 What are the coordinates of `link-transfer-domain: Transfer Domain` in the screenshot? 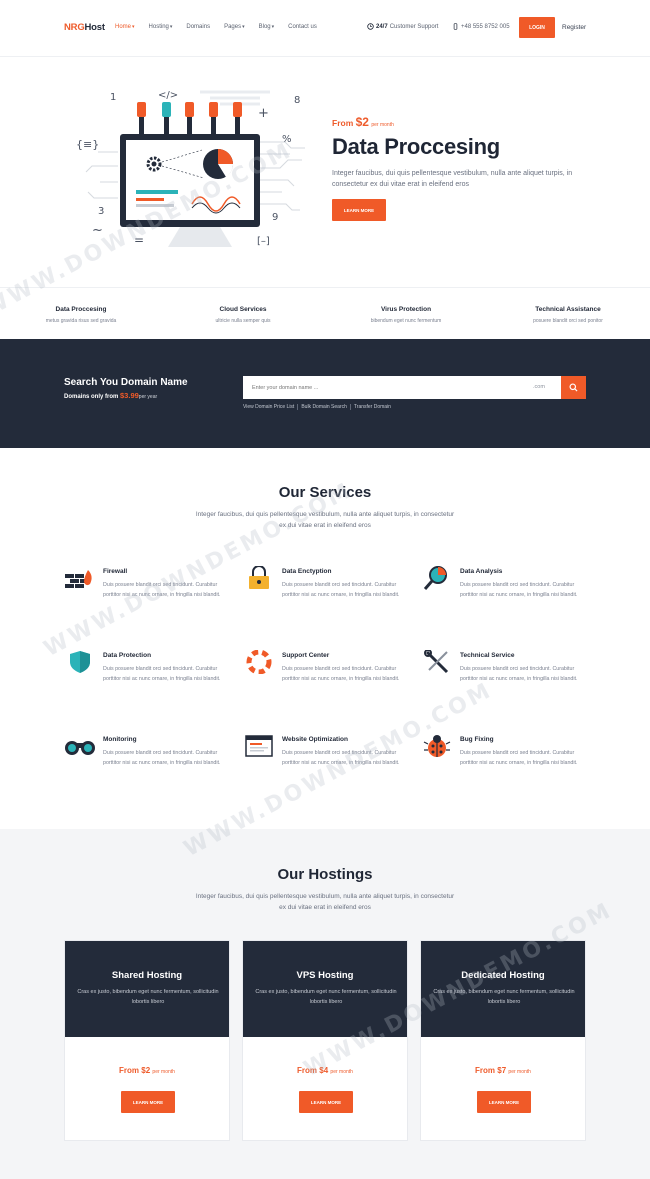 It's located at (372, 407).